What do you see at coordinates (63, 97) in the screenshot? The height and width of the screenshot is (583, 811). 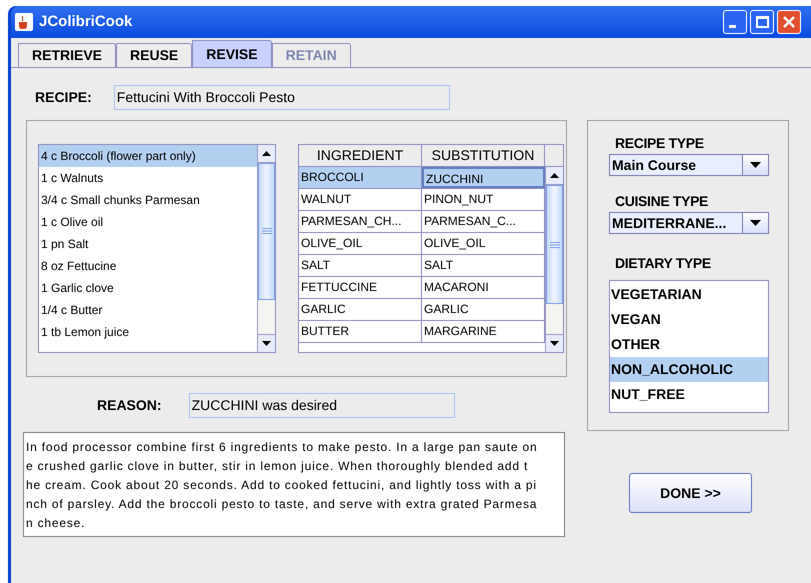 I see `recipe-label: RECIPE:` at bounding box center [63, 97].